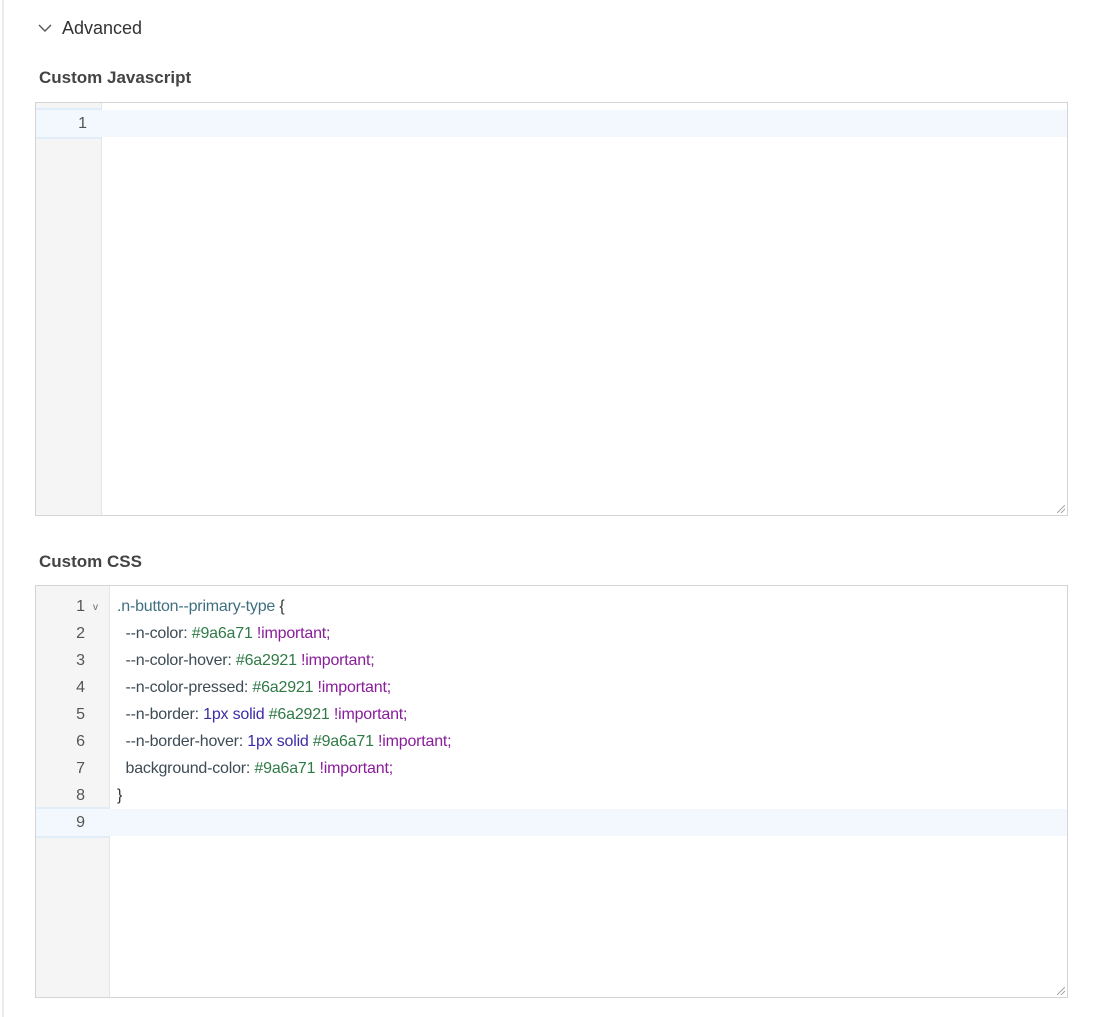 The width and height of the screenshot is (1104, 1017). I want to click on code-token: --n-color-hover:, so click(176, 660).